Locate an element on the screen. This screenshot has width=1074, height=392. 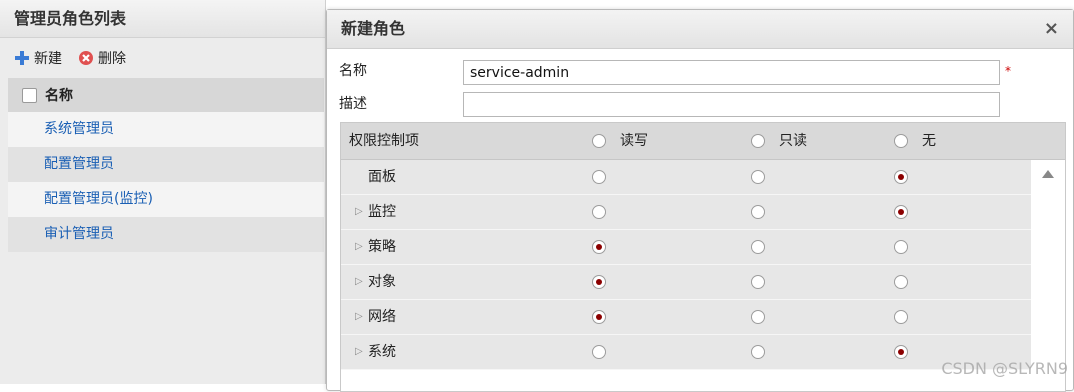
header-ro: 只读 is located at coordinates (793, 141).